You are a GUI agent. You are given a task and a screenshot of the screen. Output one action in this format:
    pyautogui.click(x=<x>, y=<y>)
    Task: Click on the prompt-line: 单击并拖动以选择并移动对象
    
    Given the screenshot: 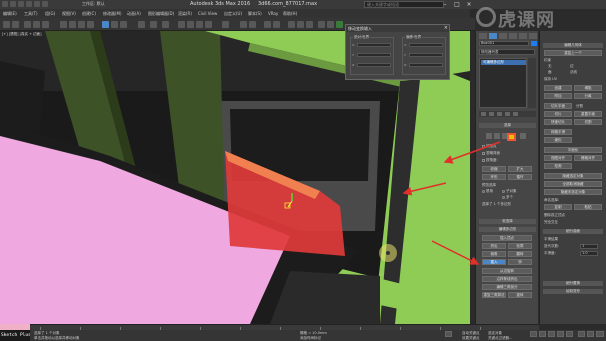 What is the action you would take?
    pyautogui.click(x=57, y=338)
    